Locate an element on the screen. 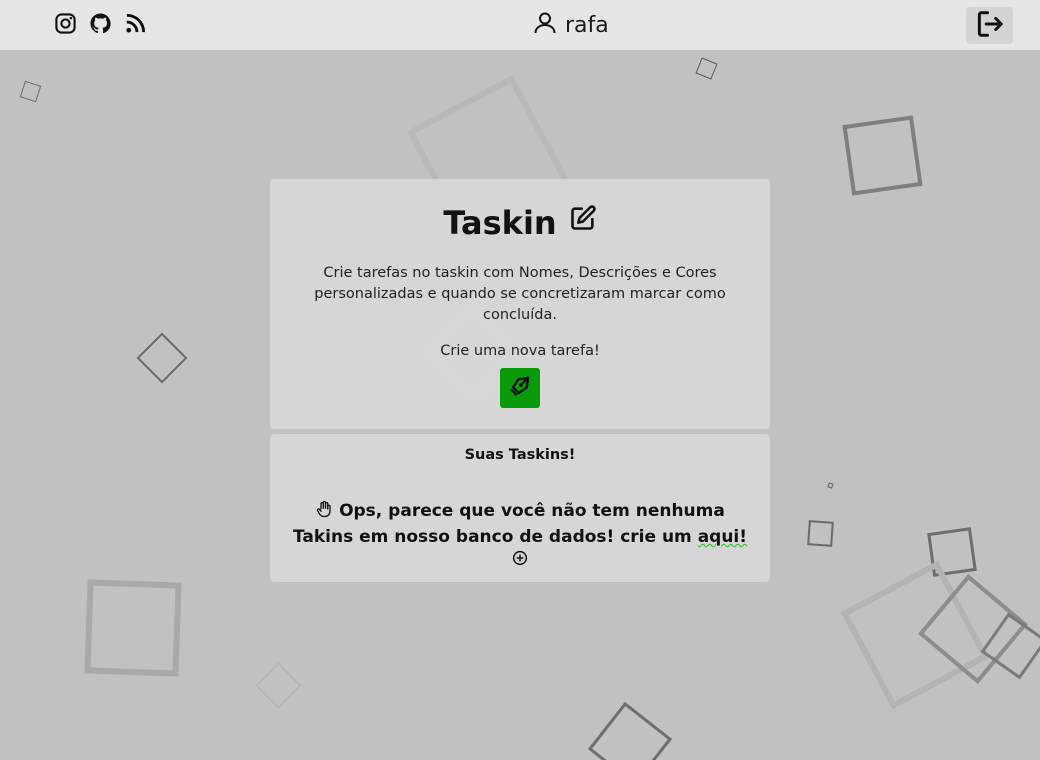  plus-circle-icon is located at coordinates (520, 561).